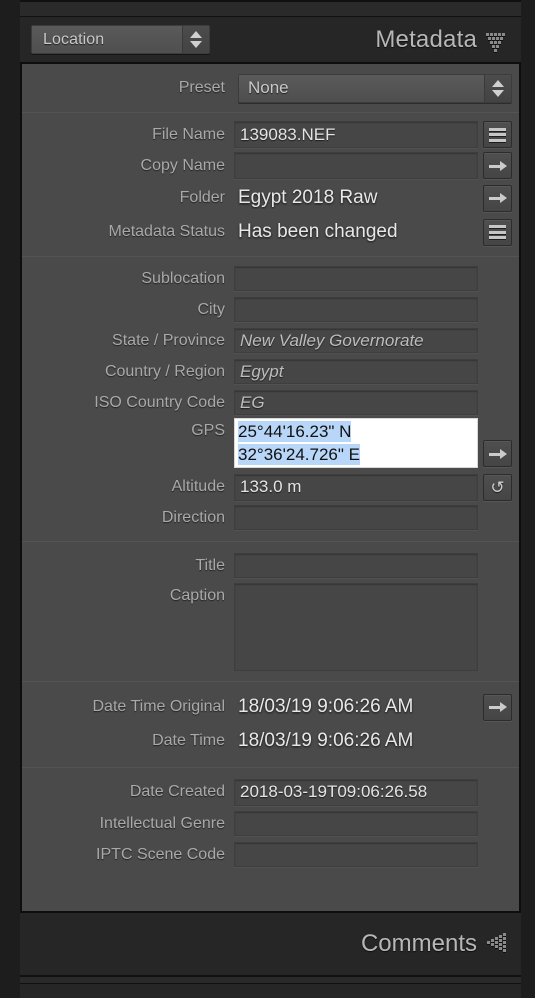  I want to click on folder-value: Egypt 2018 Raw, so click(308, 197).